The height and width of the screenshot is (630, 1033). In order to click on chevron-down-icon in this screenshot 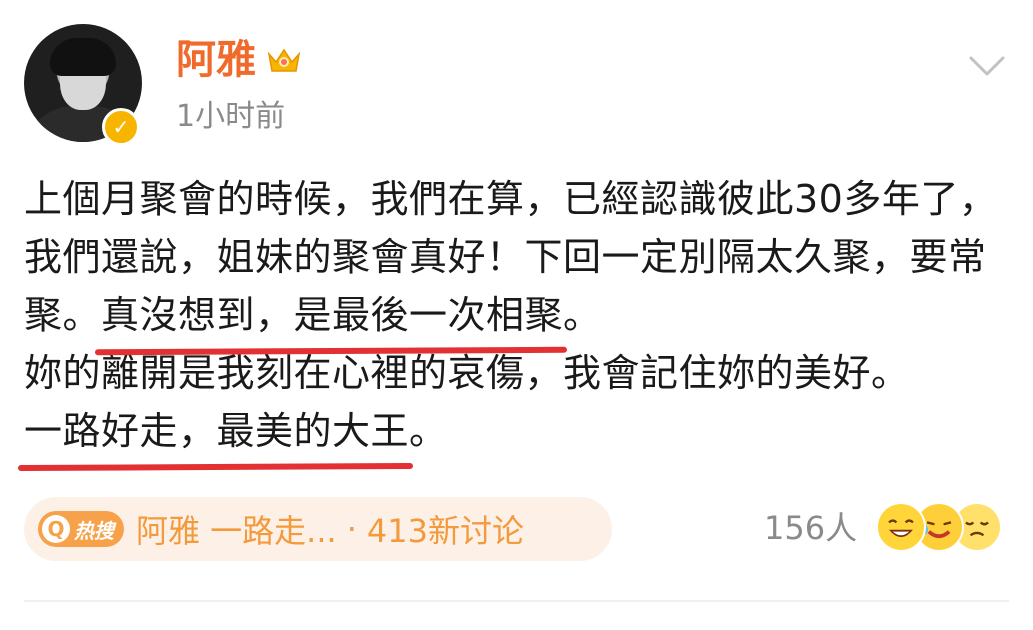, I will do `click(987, 67)`.